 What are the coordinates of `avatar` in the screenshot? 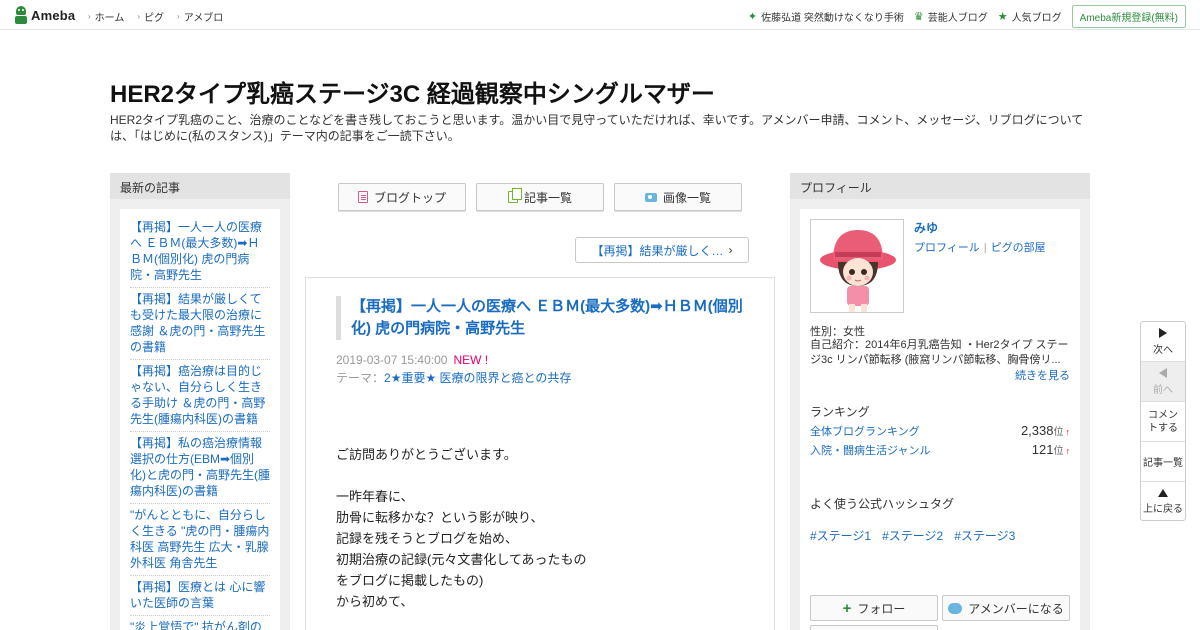 It's located at (857, 266).